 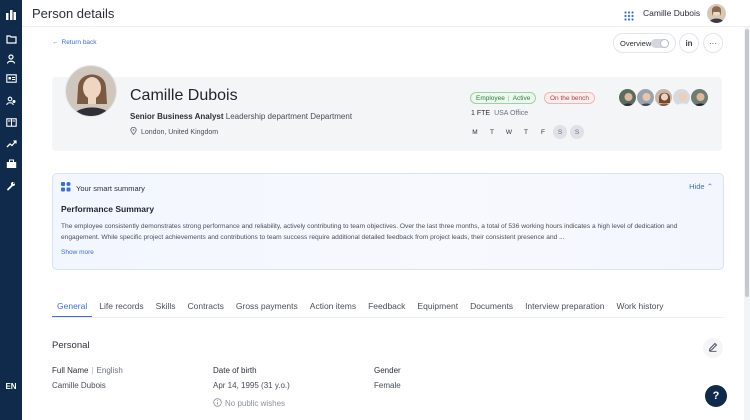 I want to click on working-day: W, so click(x=509, y=132).